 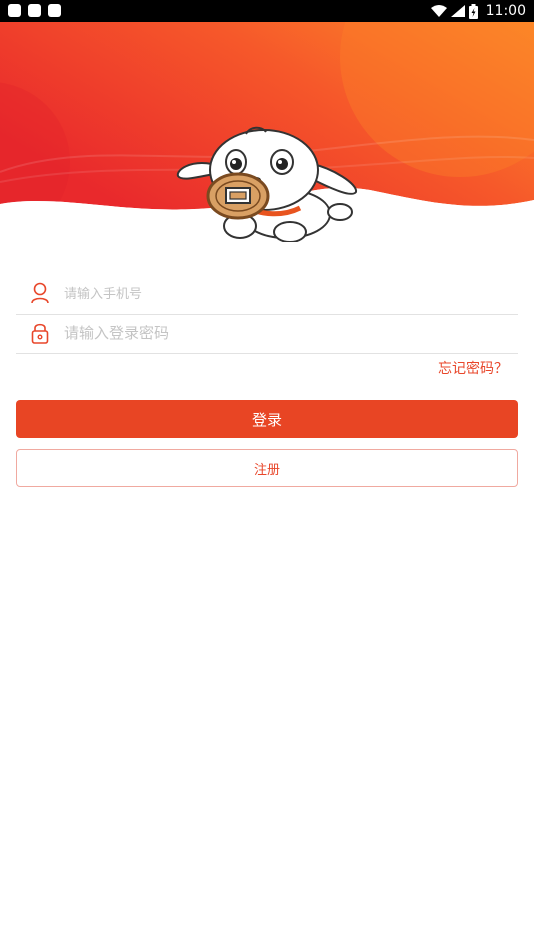 I want to click on password-field, so click(x=267, y=333).